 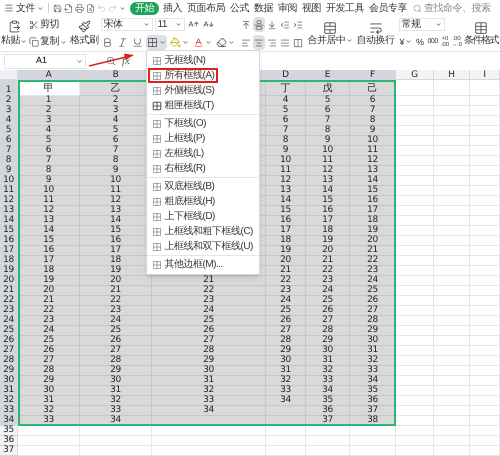 What do you see at coordinates (287, 8) in the screenshot?
I see `ribbon-tab: 审阅` at bounding box center [287, 8].